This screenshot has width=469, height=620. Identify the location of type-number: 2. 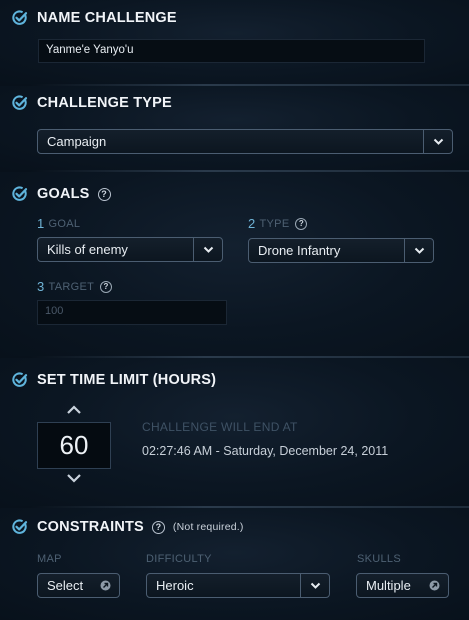
(252, 223).